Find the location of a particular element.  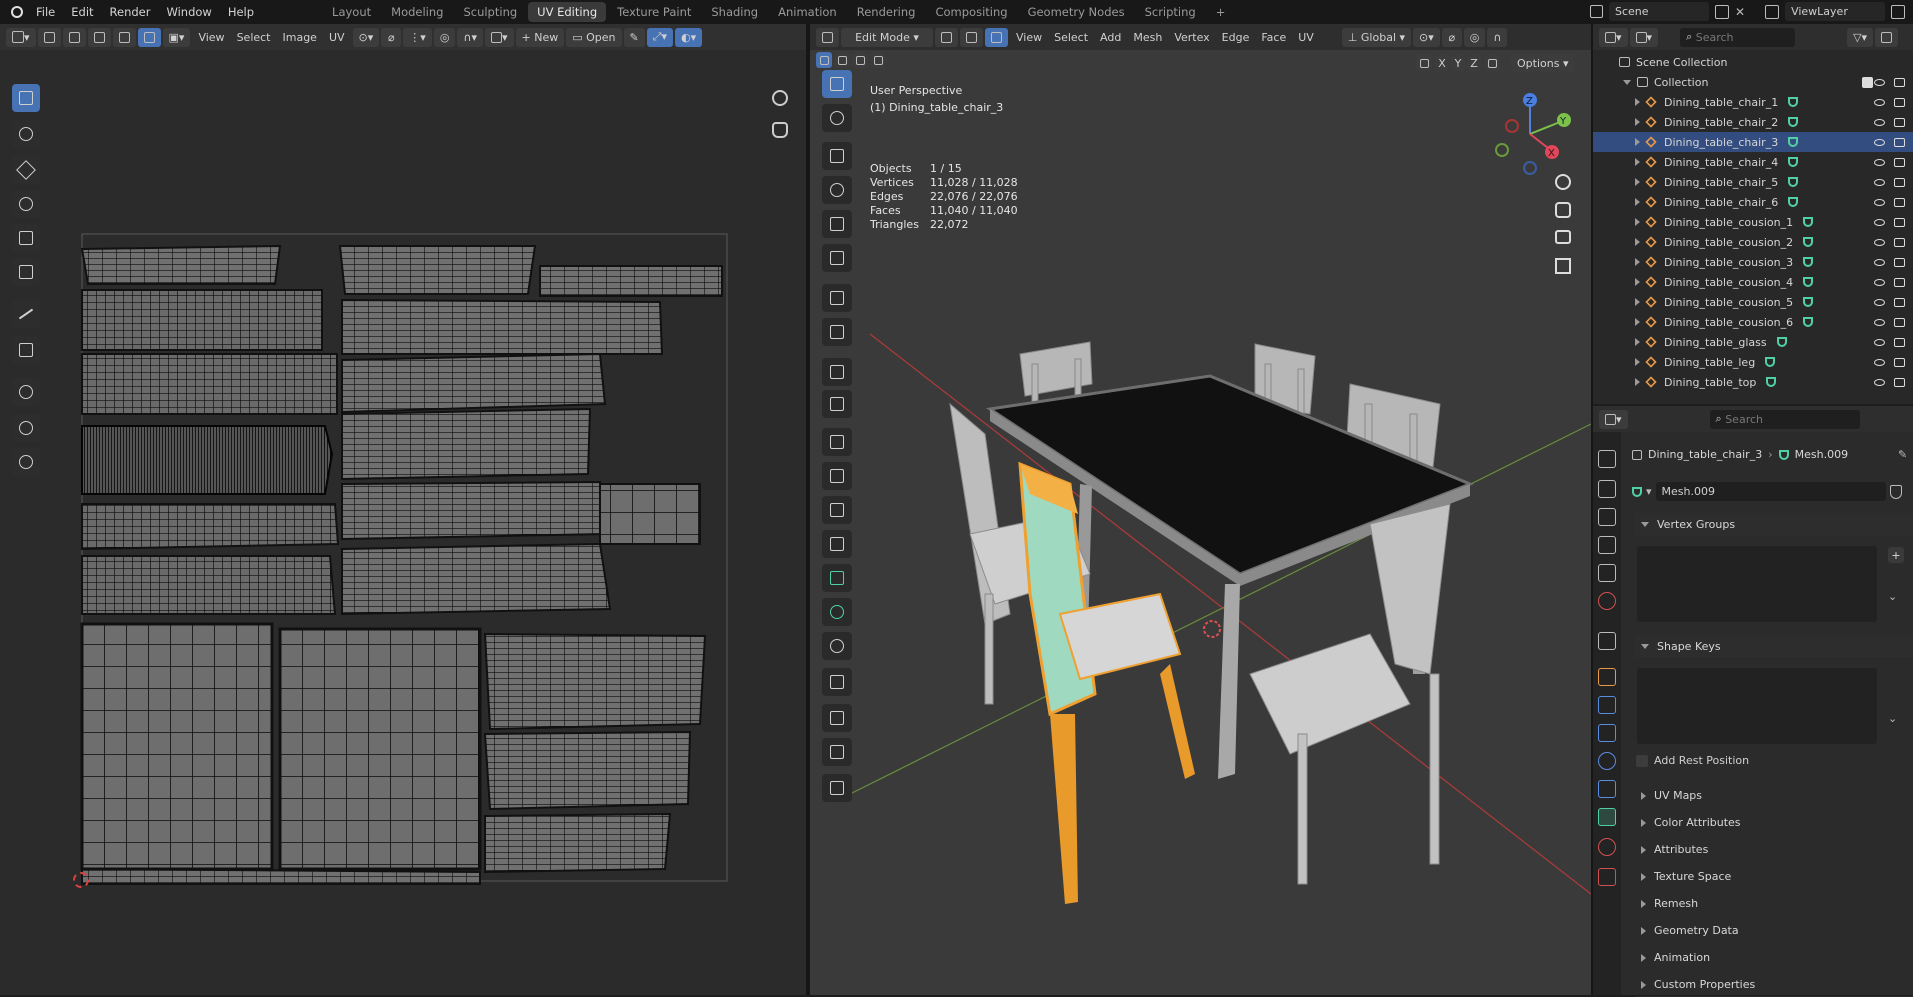

mirror-axis-z: Z is located at coordinates (1474, 63).